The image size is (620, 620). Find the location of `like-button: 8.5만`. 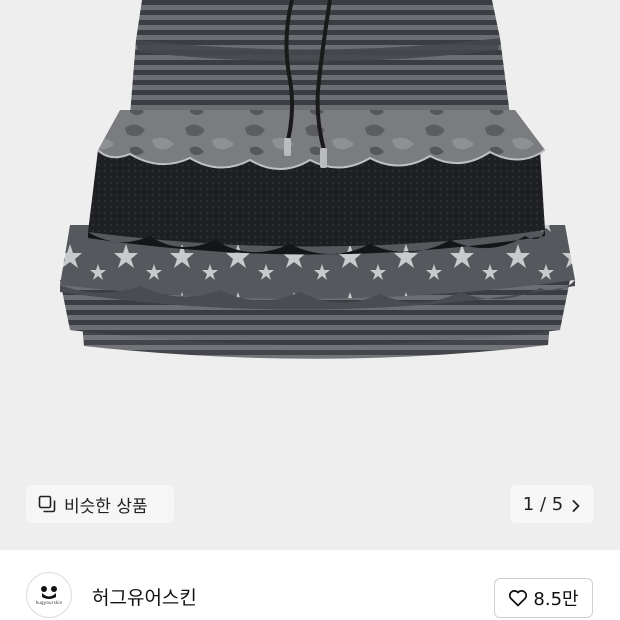

like-button: 8.5만 is located at coordinates (543, 598).